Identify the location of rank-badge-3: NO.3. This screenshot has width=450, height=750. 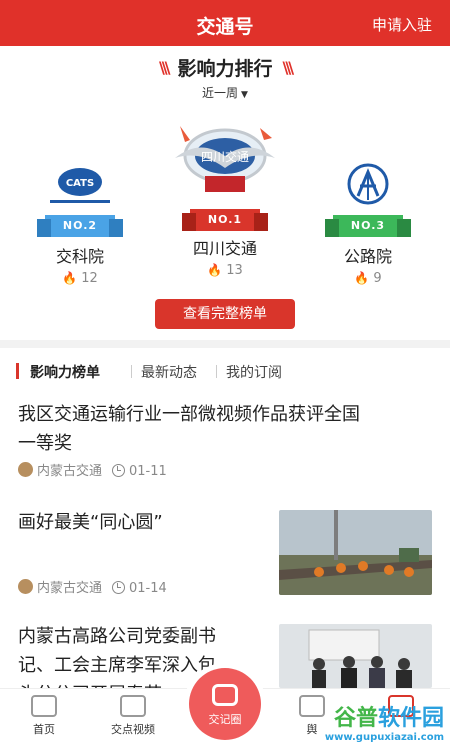
(368, 226).